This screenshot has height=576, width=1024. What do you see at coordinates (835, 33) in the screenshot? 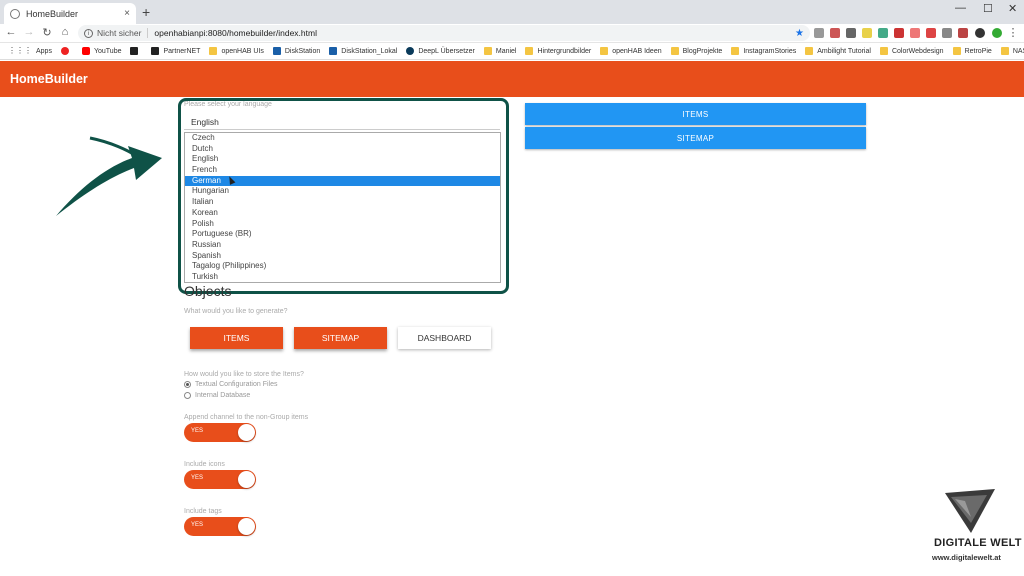
I see `pocket-icon` at bounding box center [835, 33].